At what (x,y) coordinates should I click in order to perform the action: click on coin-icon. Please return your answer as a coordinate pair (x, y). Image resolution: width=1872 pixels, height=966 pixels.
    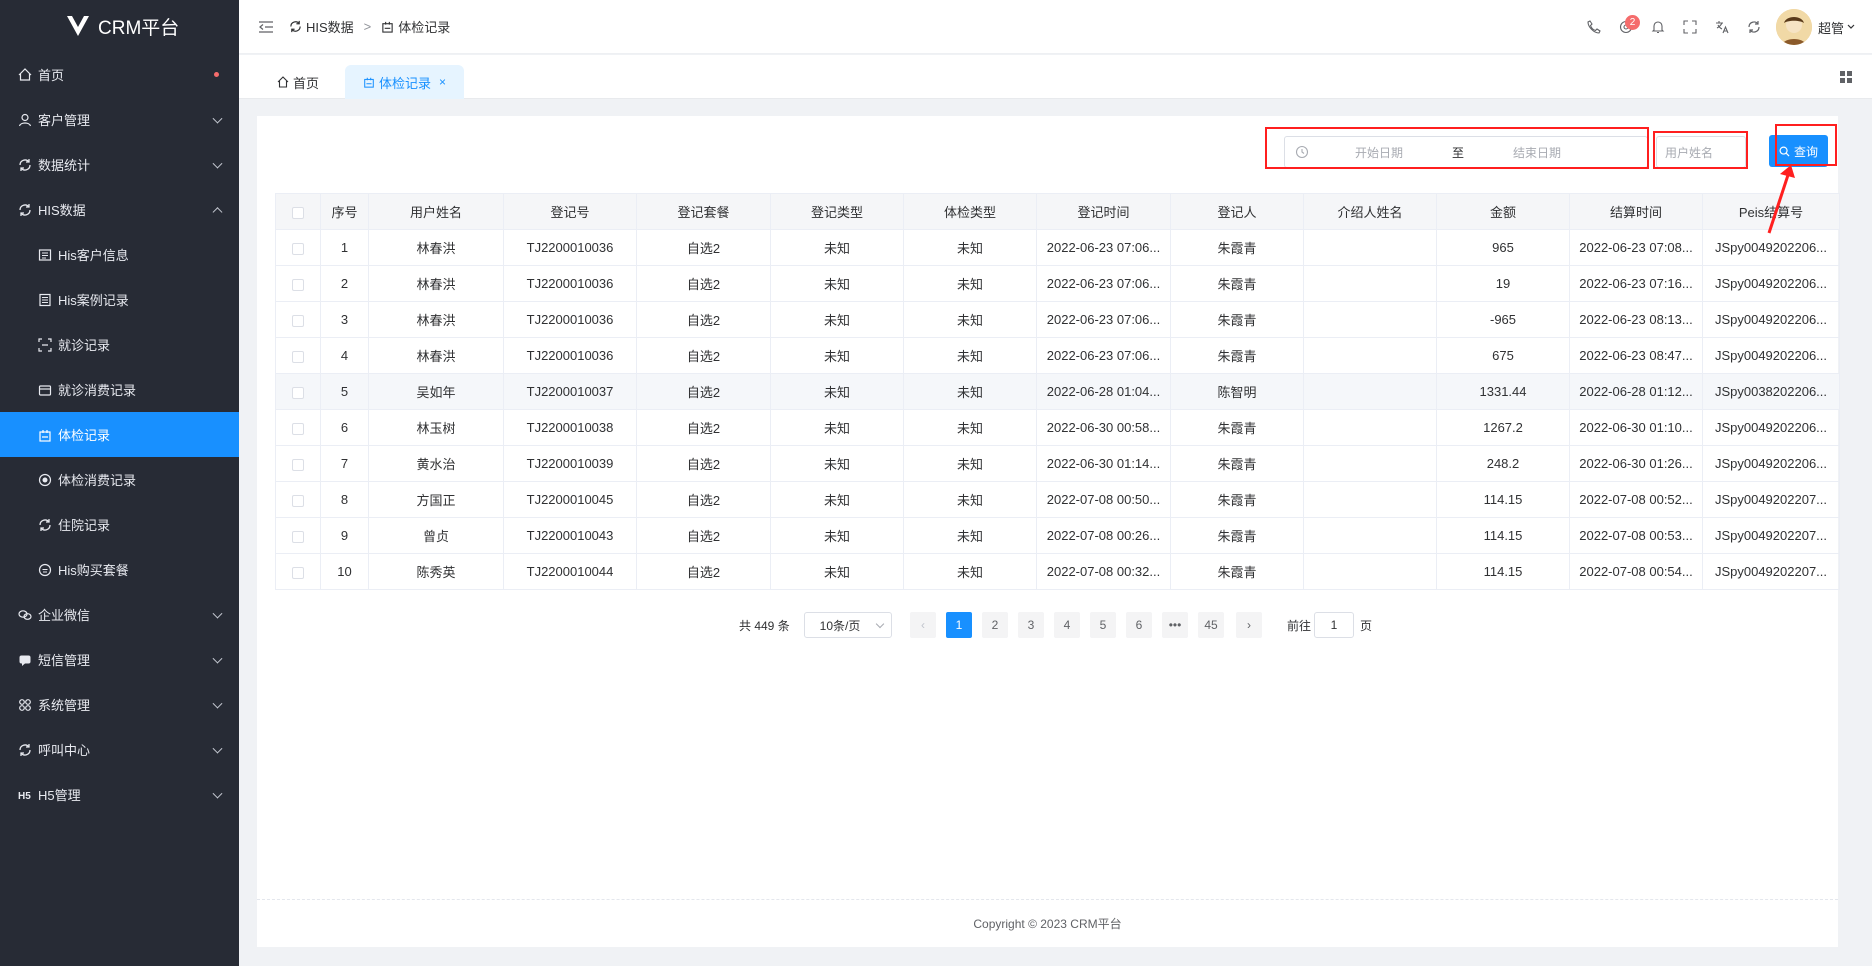
    Looking at the image, I should click on (45, 480).